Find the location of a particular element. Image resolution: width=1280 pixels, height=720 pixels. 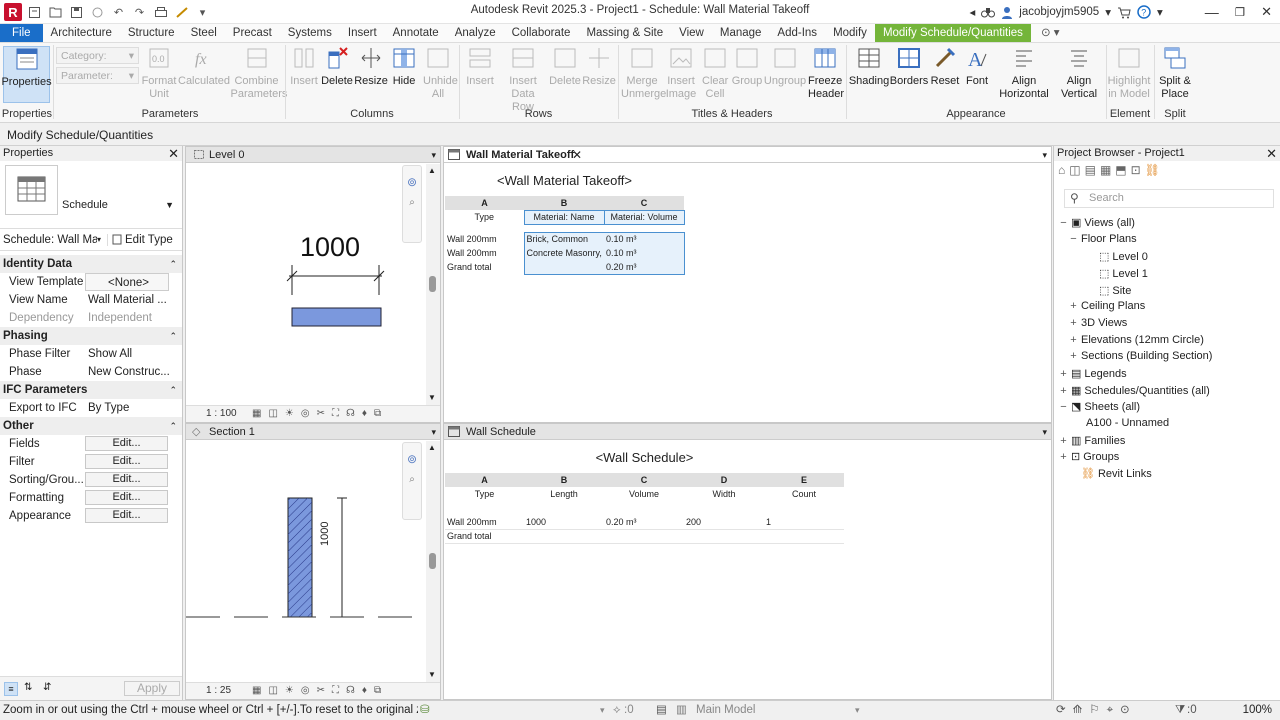

align-vertical-button: Align Vertical is located at coordinates (1079, 73).